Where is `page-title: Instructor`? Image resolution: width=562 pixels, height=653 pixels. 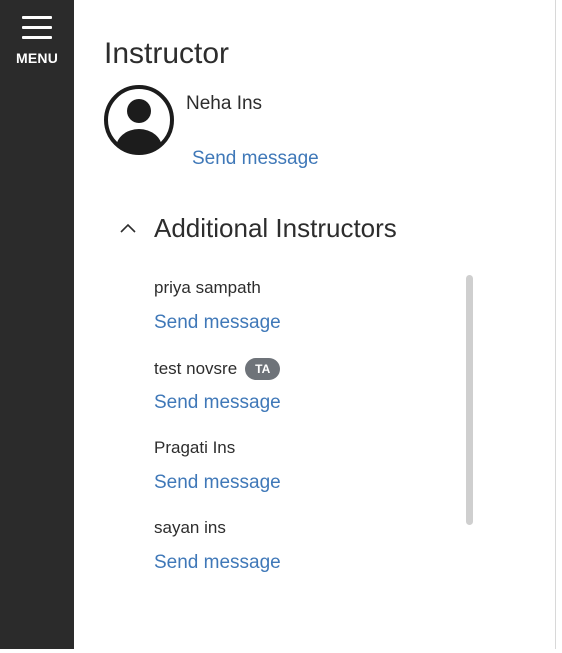 page-title: Instructor is located at coordinates (167, 53).